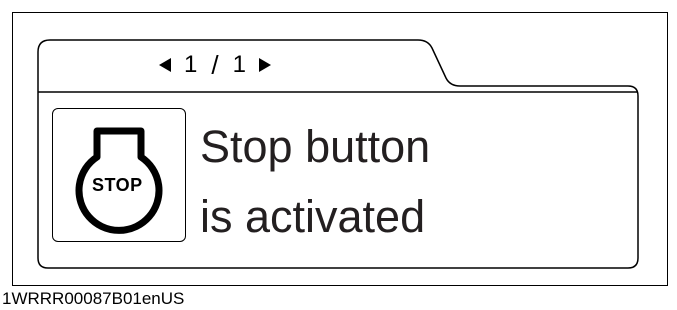  Describe the element at coordinates (165, 65) in the screenshot. I see `triangle-left-icon` at that location.